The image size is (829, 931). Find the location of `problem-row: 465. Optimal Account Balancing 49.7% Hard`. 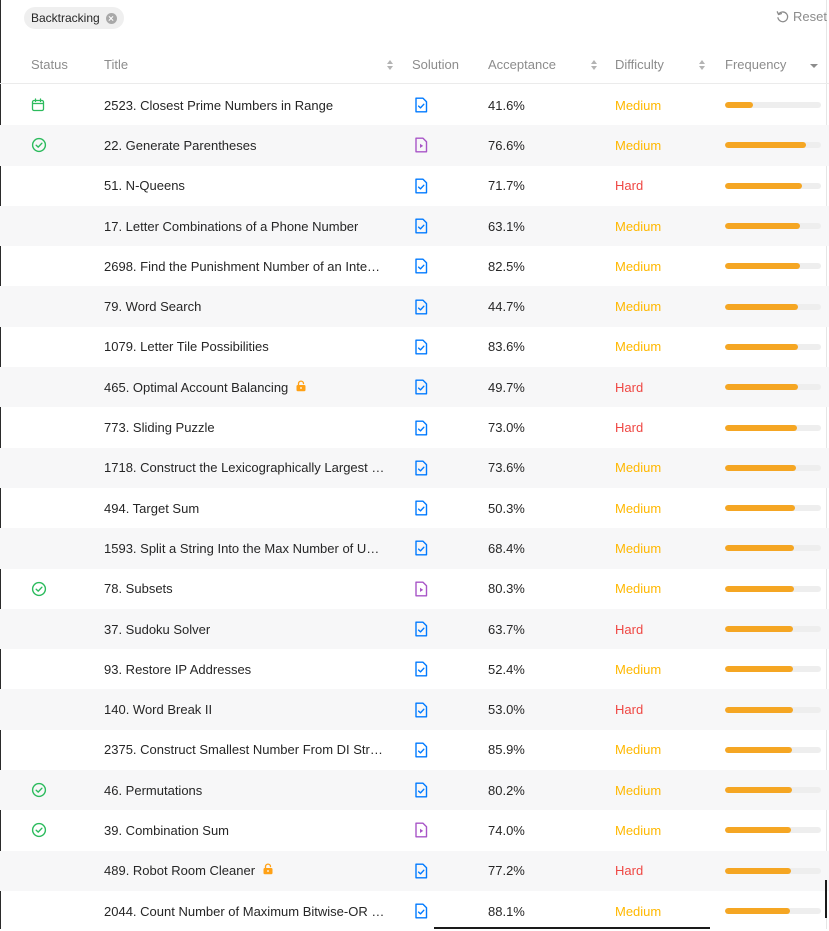

problem-row: 465. Optimal Account Balancing 49.7% Hard is located at coordinates (414, 387).